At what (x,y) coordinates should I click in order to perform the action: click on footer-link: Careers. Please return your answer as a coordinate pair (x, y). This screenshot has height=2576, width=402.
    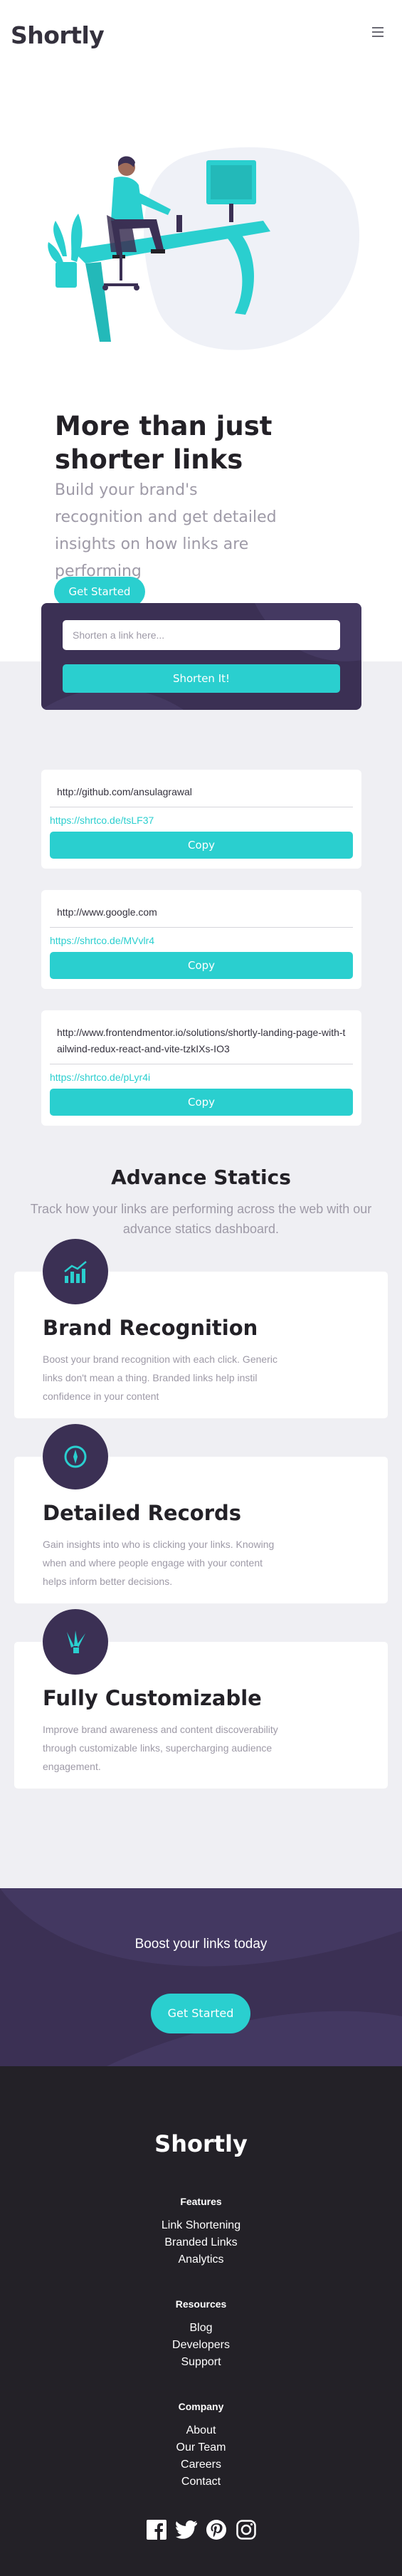
    Looking at the image, I should click on (201, 2464).